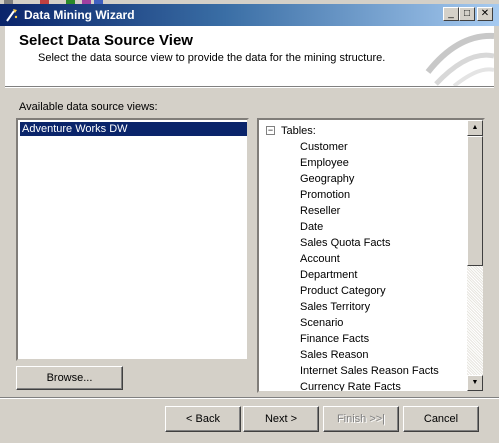 The image size is (499, 443). What do you see at coordinates (298, 131) in the screenshot?
I see `tree-root-label: Tables:` at bounding box center [298, 131].